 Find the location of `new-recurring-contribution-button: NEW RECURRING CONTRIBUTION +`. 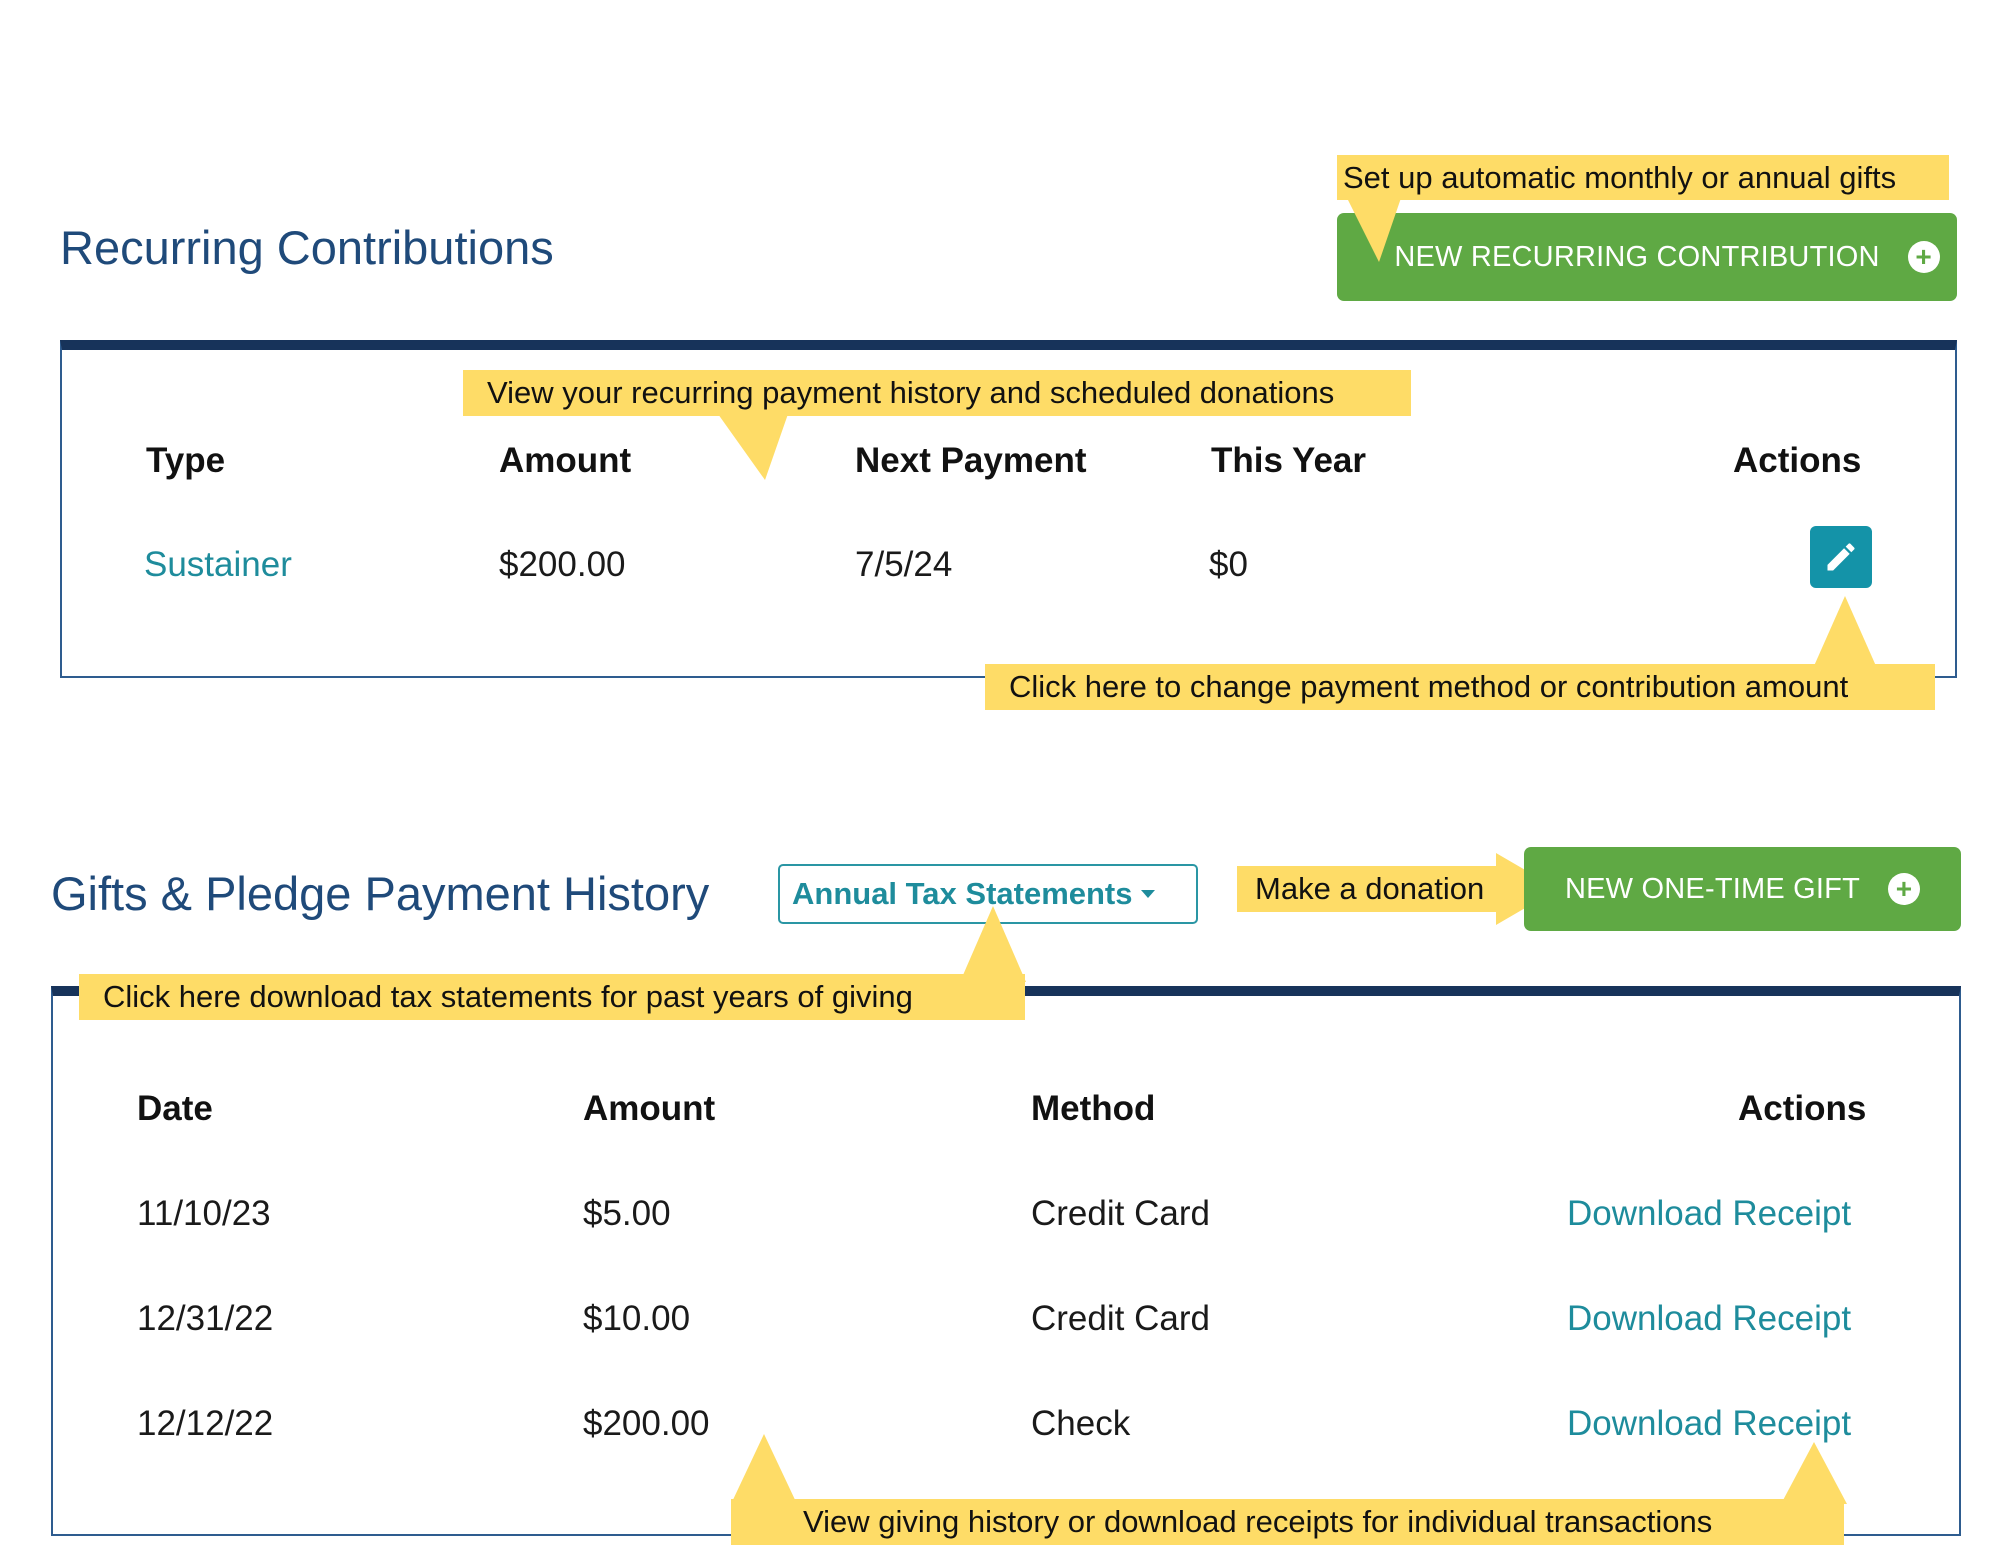

new-recurring-contribution-button: NEW RECURRING CONTRIBUTION + is located at coordinates (1647, 257).